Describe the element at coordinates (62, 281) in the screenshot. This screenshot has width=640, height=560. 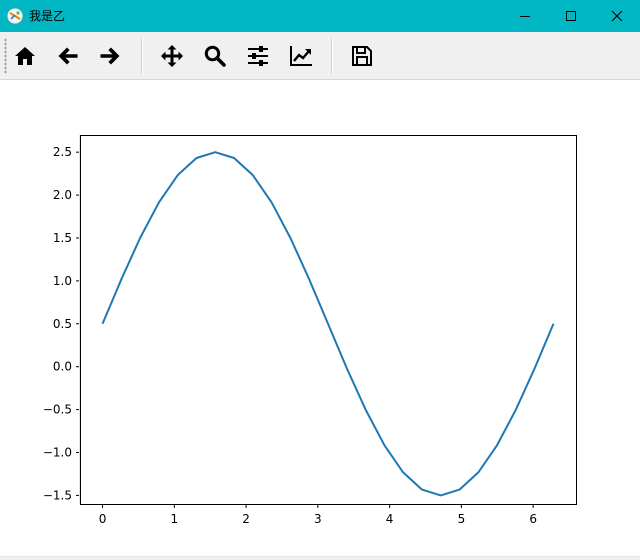
I see `y-tick-label: 1.0` at that location.